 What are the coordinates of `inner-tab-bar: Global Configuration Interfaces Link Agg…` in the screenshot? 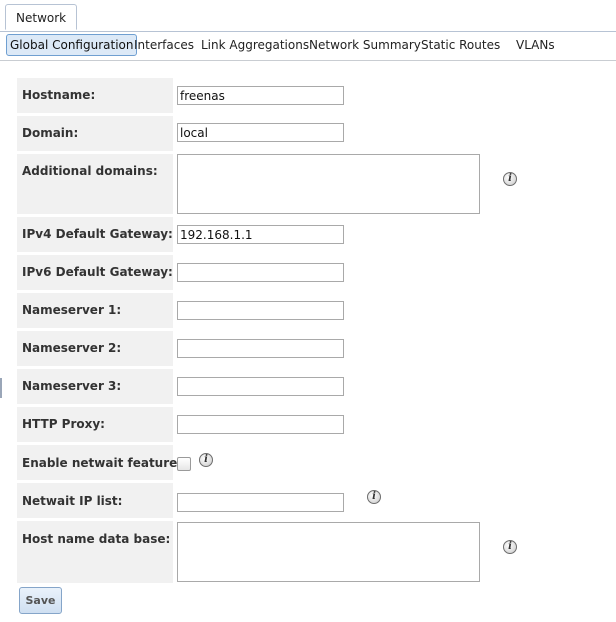 It's located at (308, 46).